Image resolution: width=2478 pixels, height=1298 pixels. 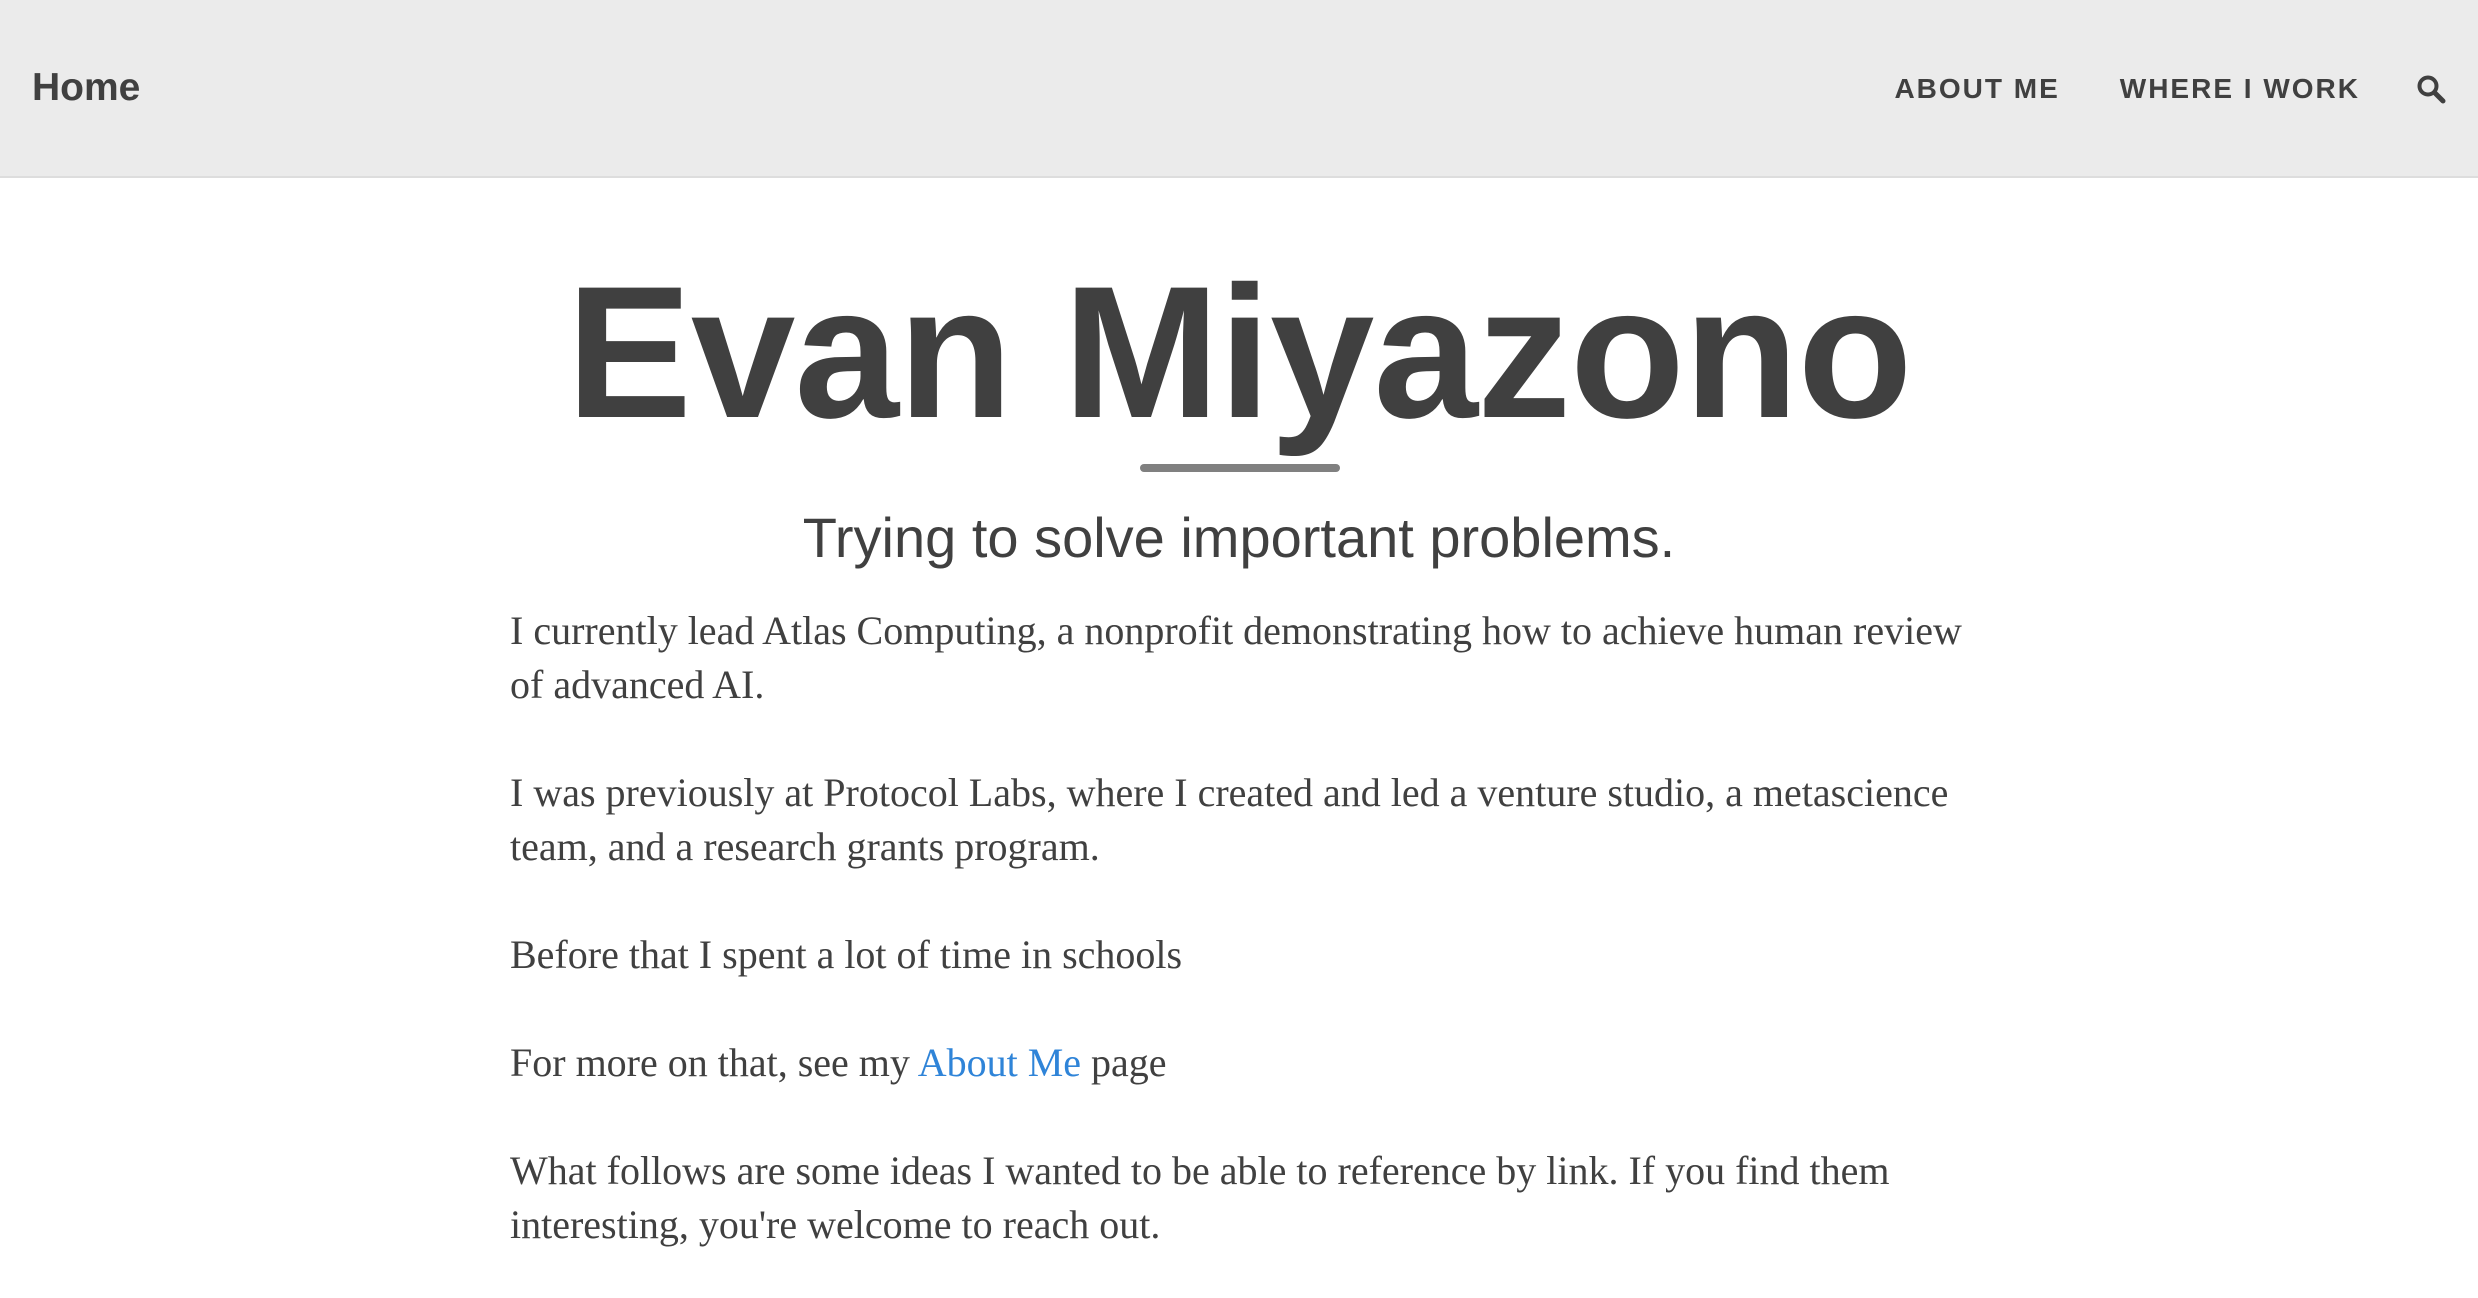 What do you see at coordinates (86, 88) in the screenshot?
I see `home-link: Home` at bounding box center [86, 88].